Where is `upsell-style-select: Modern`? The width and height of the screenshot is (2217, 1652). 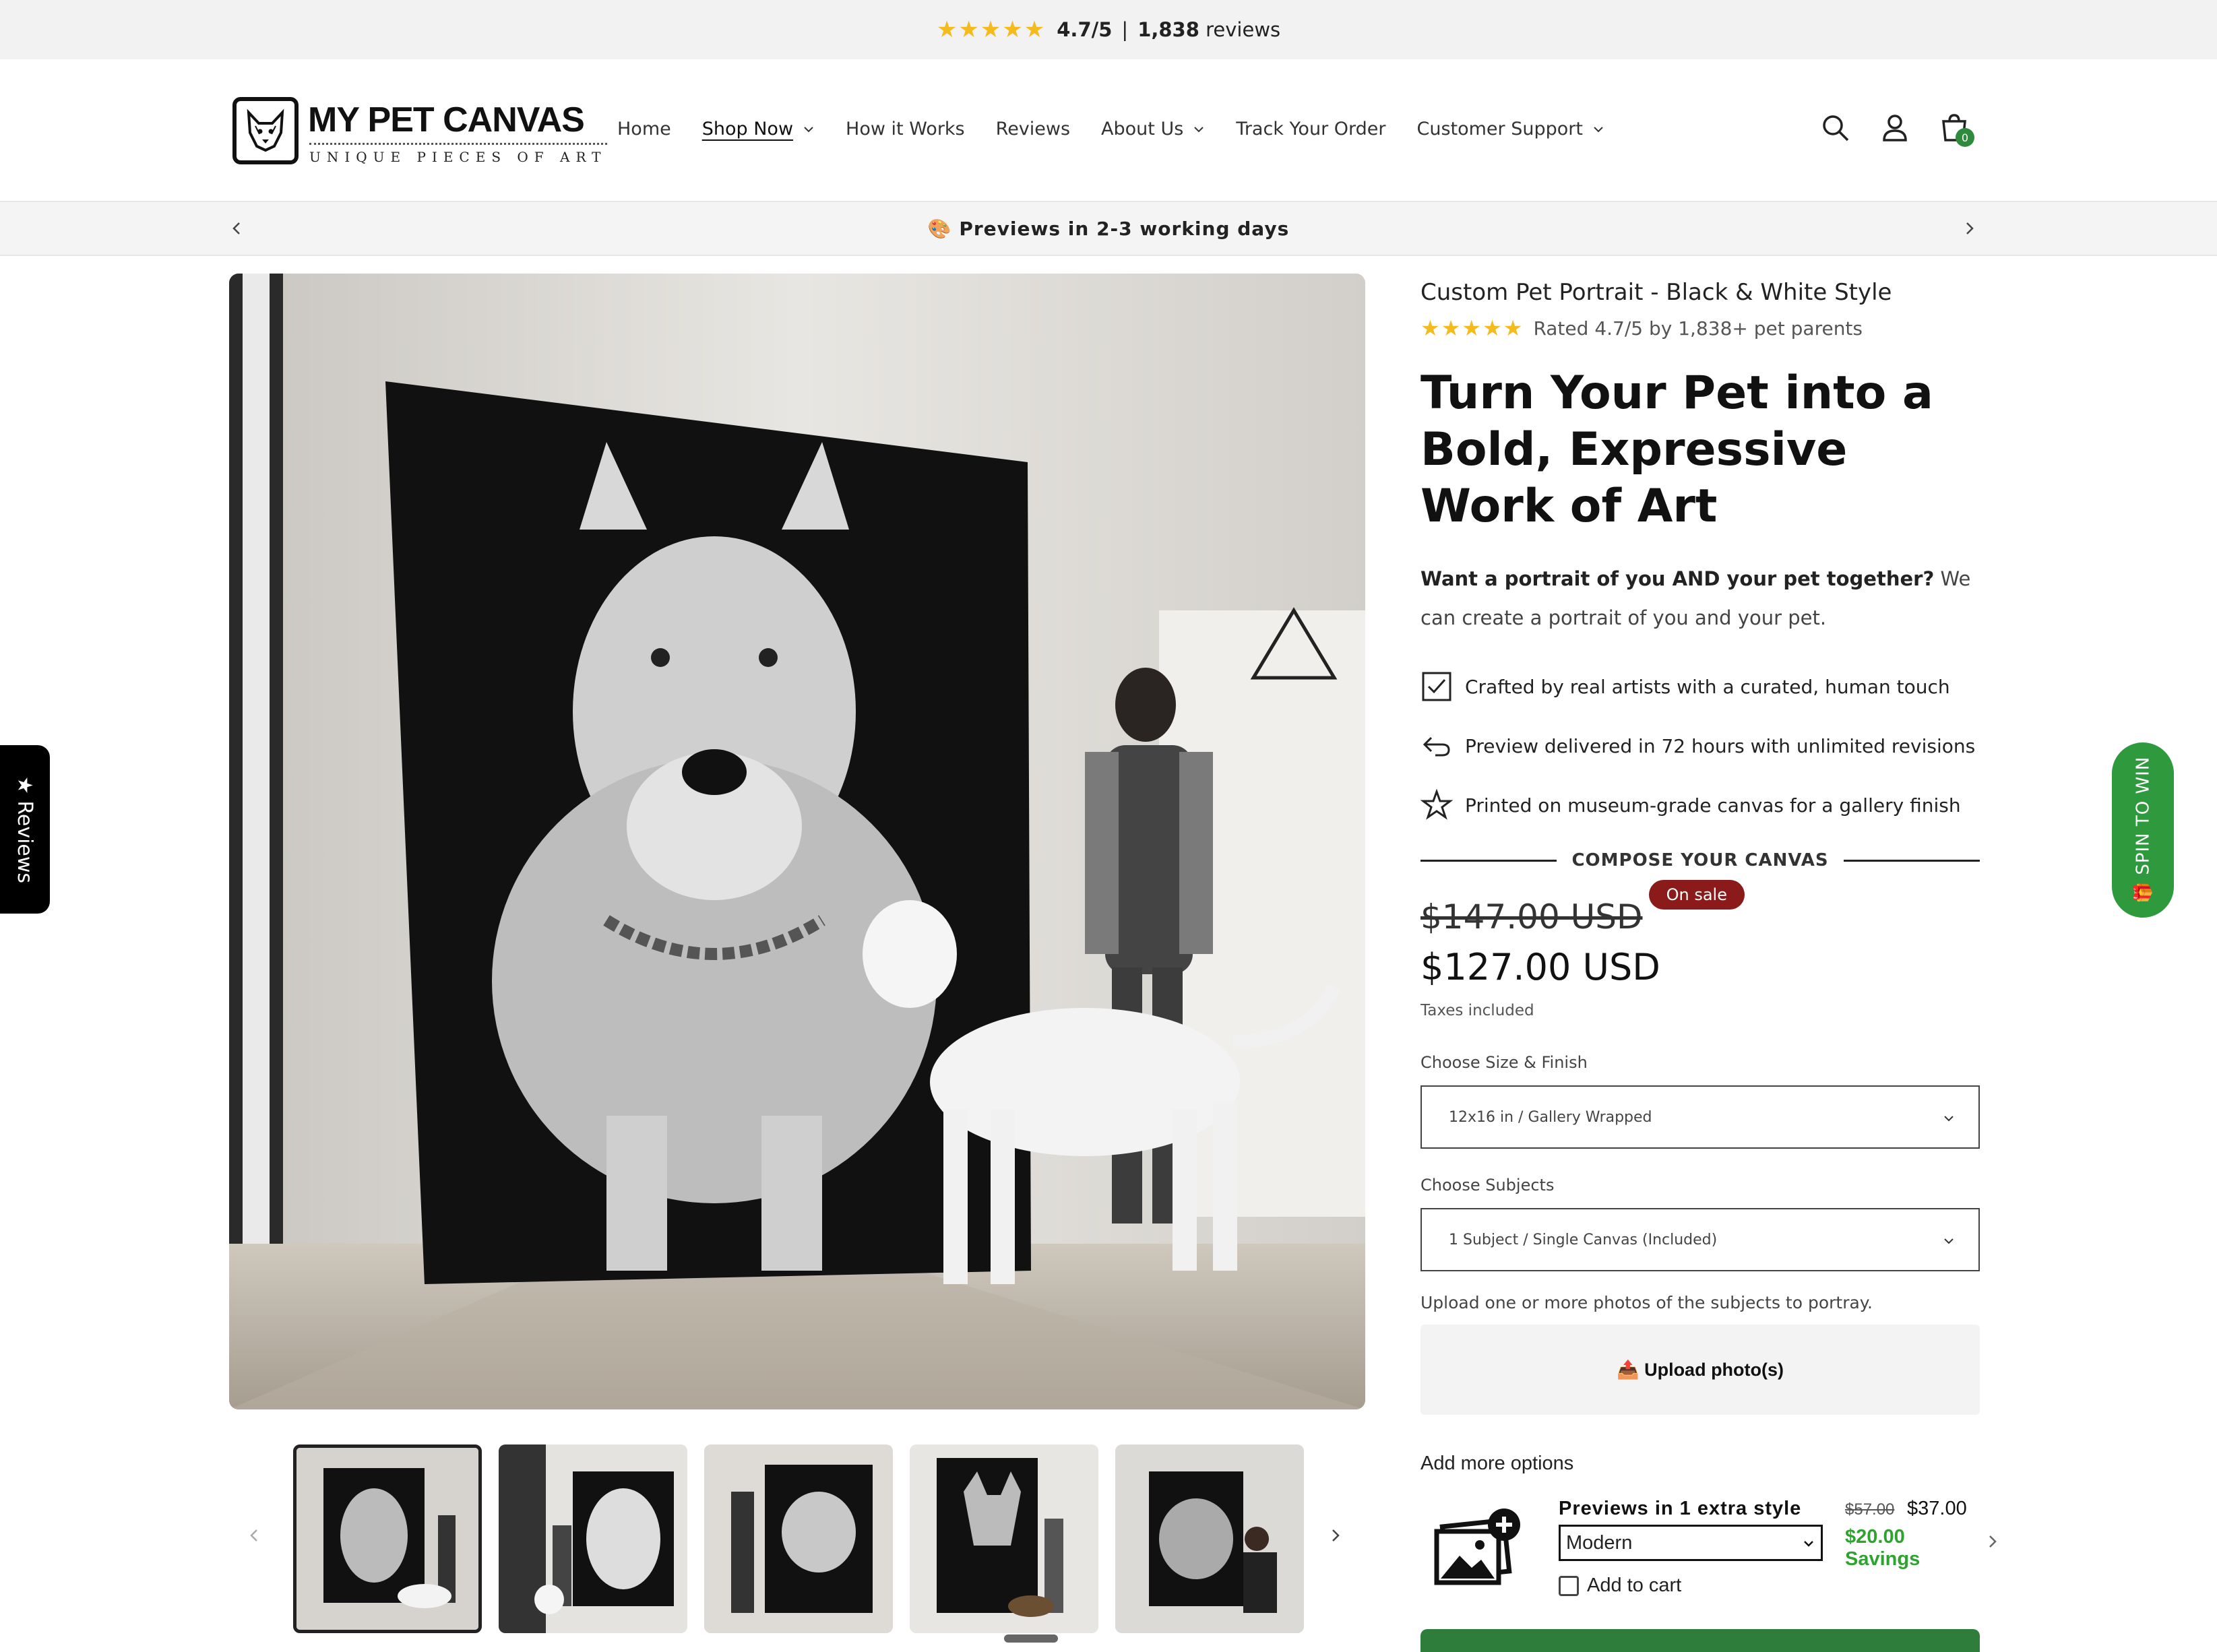 upsell-style-select: Modern is located at coordinates (1691, 1543).